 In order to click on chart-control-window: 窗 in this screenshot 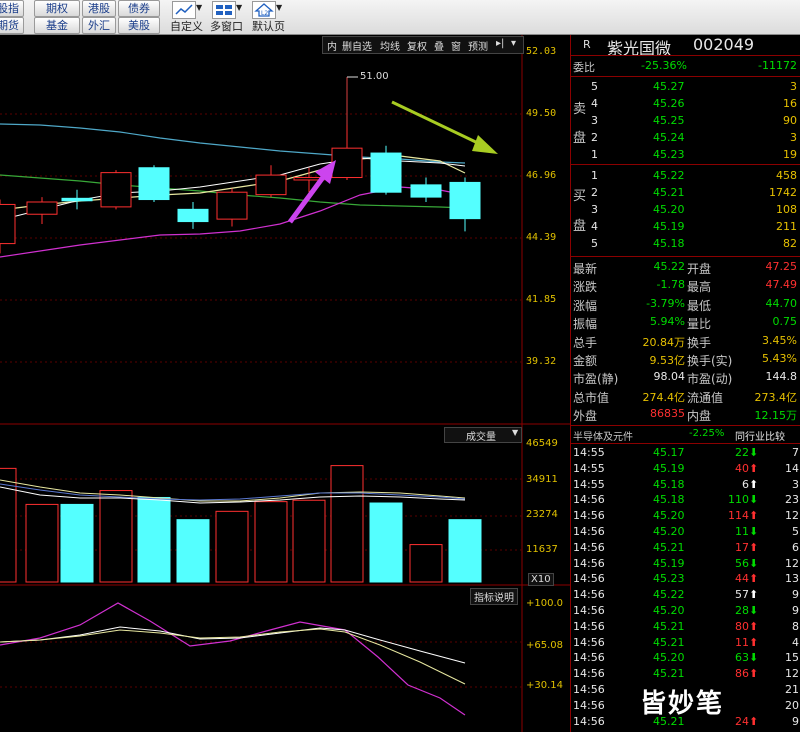, I will do `click(456, 45)`.